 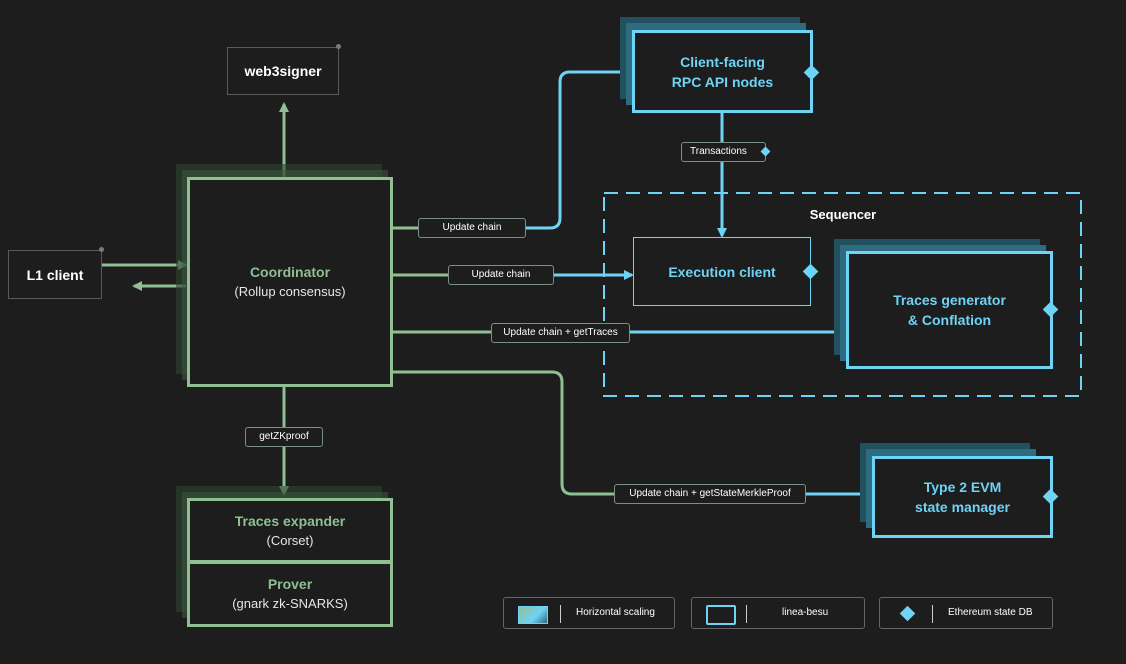 I want to click on prover-subtitle: (gnark zk-SNARKS), so click(x=290, y=603).